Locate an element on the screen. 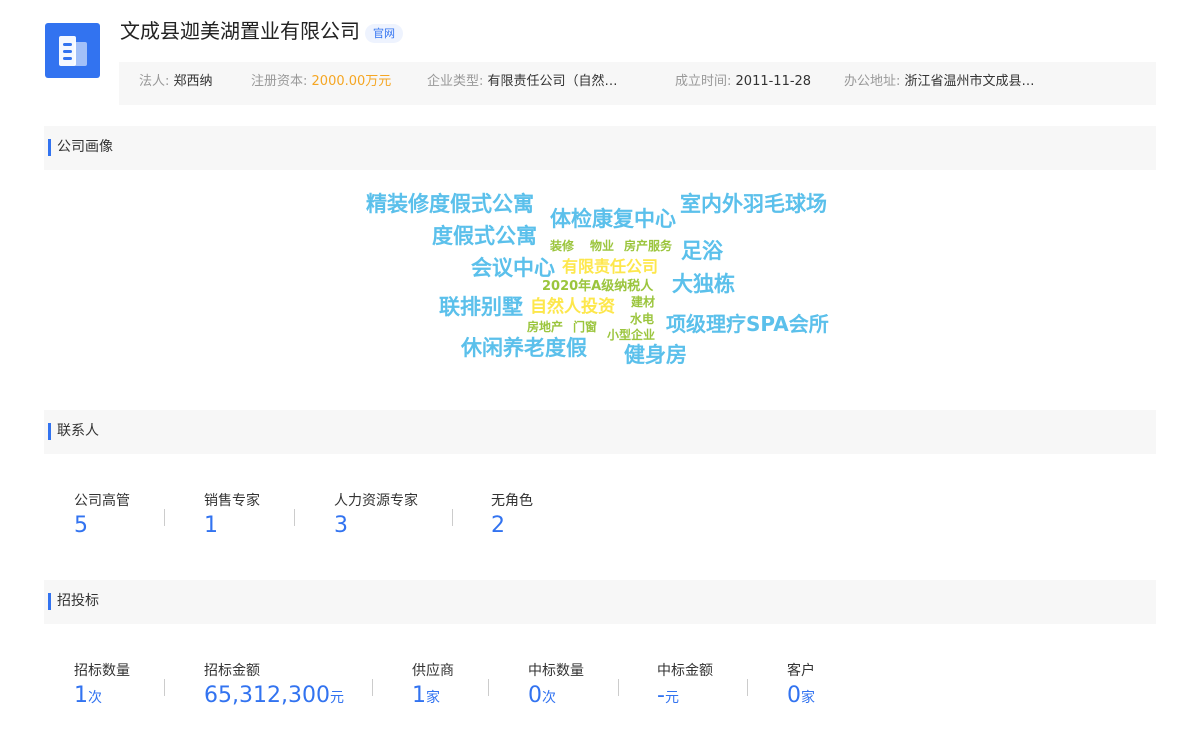  cloud-word: 装修 is located at coordinates (562, 246).